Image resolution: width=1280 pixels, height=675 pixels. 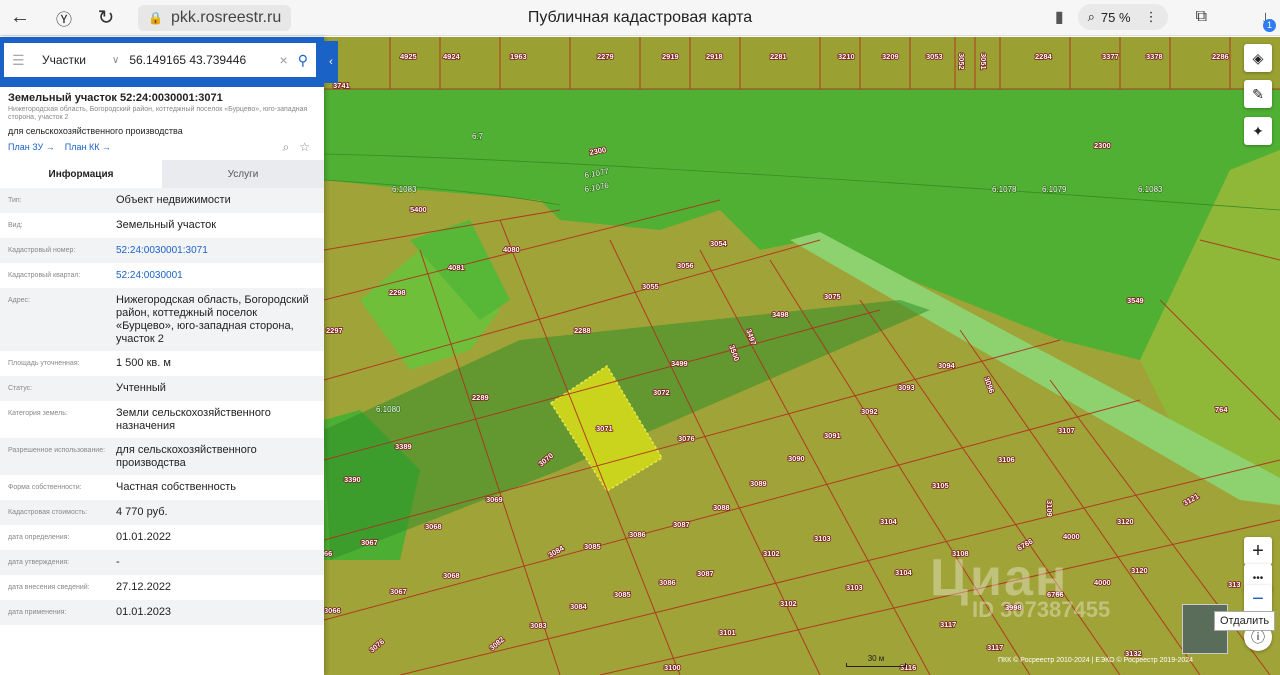 I want to click on zoom-value: 75 %, so click(x=1115, y=17).